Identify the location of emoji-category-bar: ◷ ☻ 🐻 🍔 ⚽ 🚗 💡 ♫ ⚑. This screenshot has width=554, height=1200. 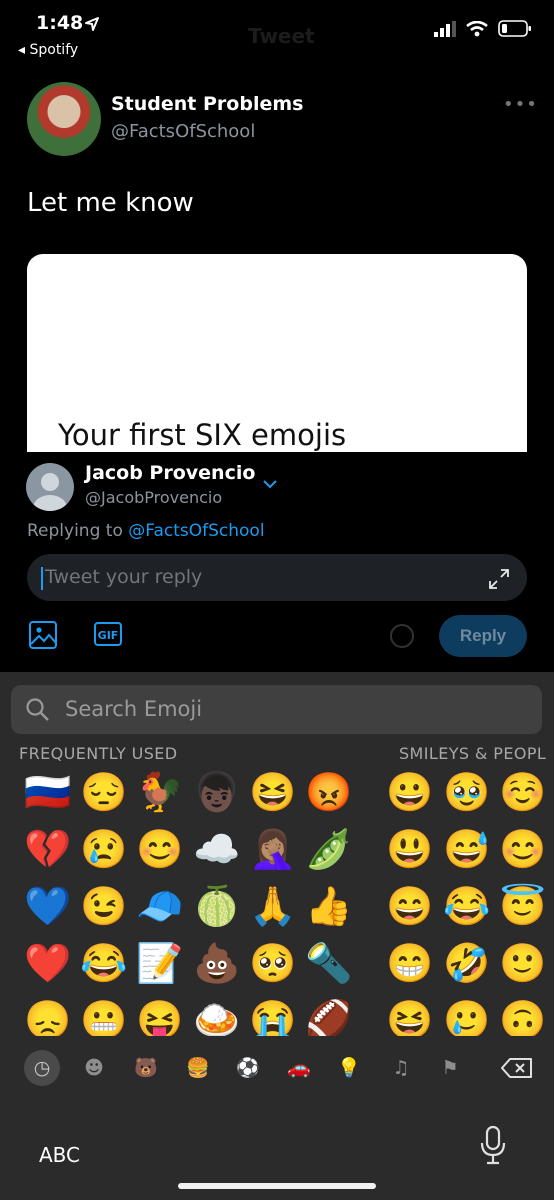
(277, 1067).